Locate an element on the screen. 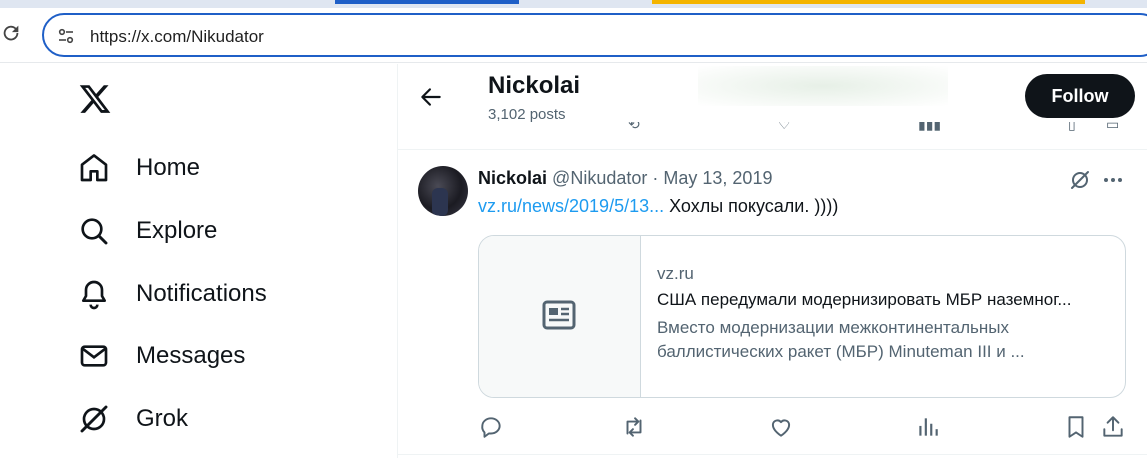 This screenshot has height=458, width=1147. search-icon is located at coordinates (94, 231).